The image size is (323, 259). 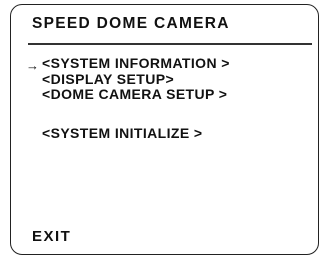 What do you see at coordinates (170, 44) in the screenshot?
I see `title-divider` at bounding box center [170, 44].